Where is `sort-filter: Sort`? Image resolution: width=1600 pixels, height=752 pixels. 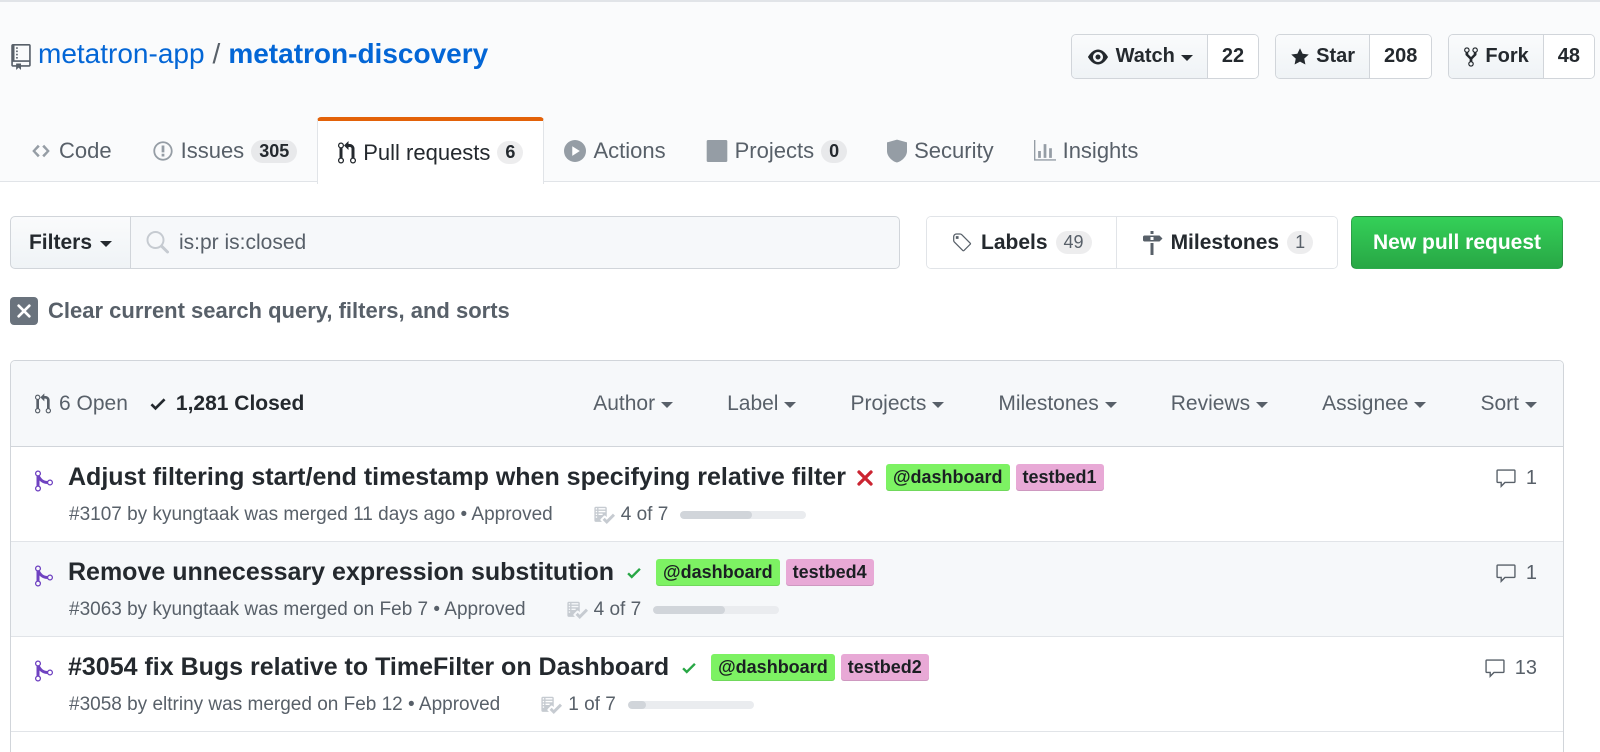 sort-filter: Sort is located at coordinates (1508, 404).